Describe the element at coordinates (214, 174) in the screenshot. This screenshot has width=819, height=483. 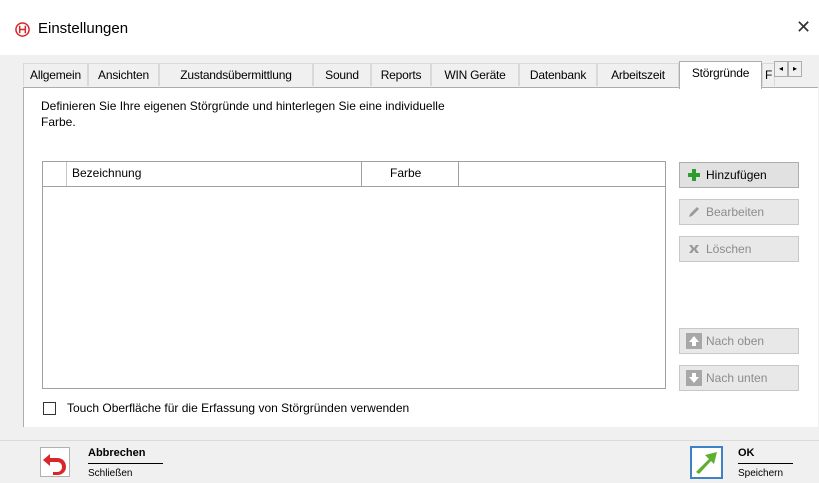
I see `column-header-bezeichnung: Bezeichnung` at that location.